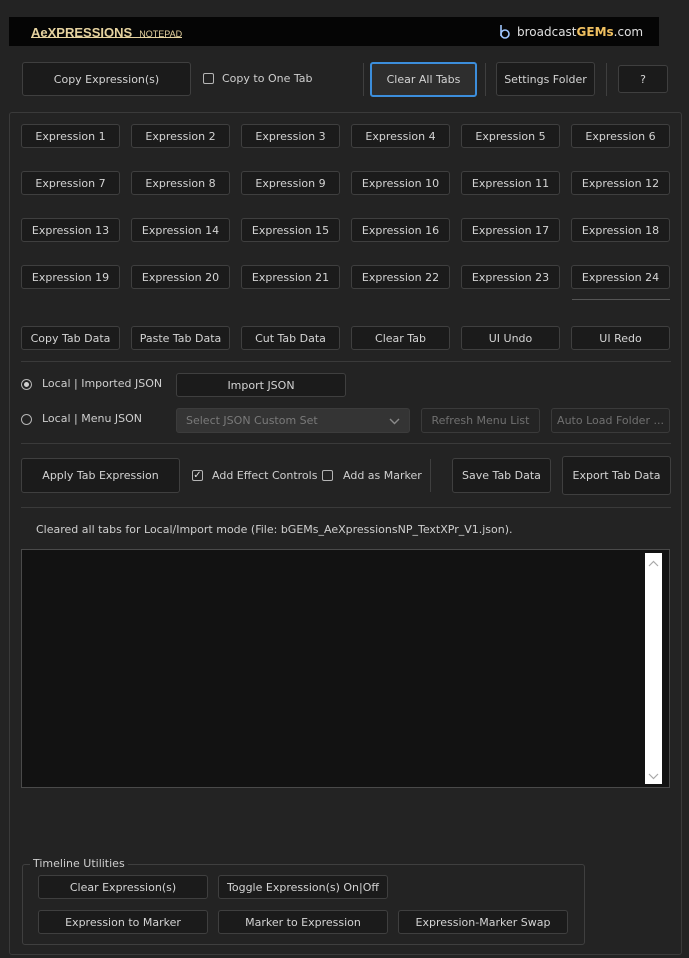 This screenshot has height=958, width=689. Describe the element at coordinates (620, 136) in the screenshot. I see `expression-tab-6: Expression 6` at that location.